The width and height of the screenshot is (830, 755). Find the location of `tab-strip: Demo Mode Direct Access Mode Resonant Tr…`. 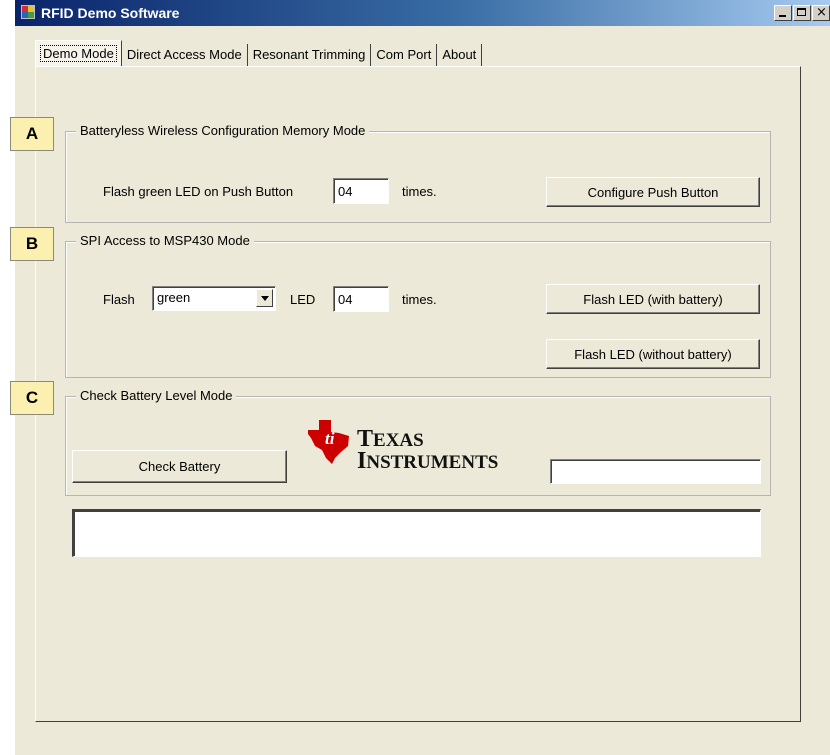

tab-strip: Demo Mode Direct Access Mode Resonant Tr… is located at coordinates (259, 53).